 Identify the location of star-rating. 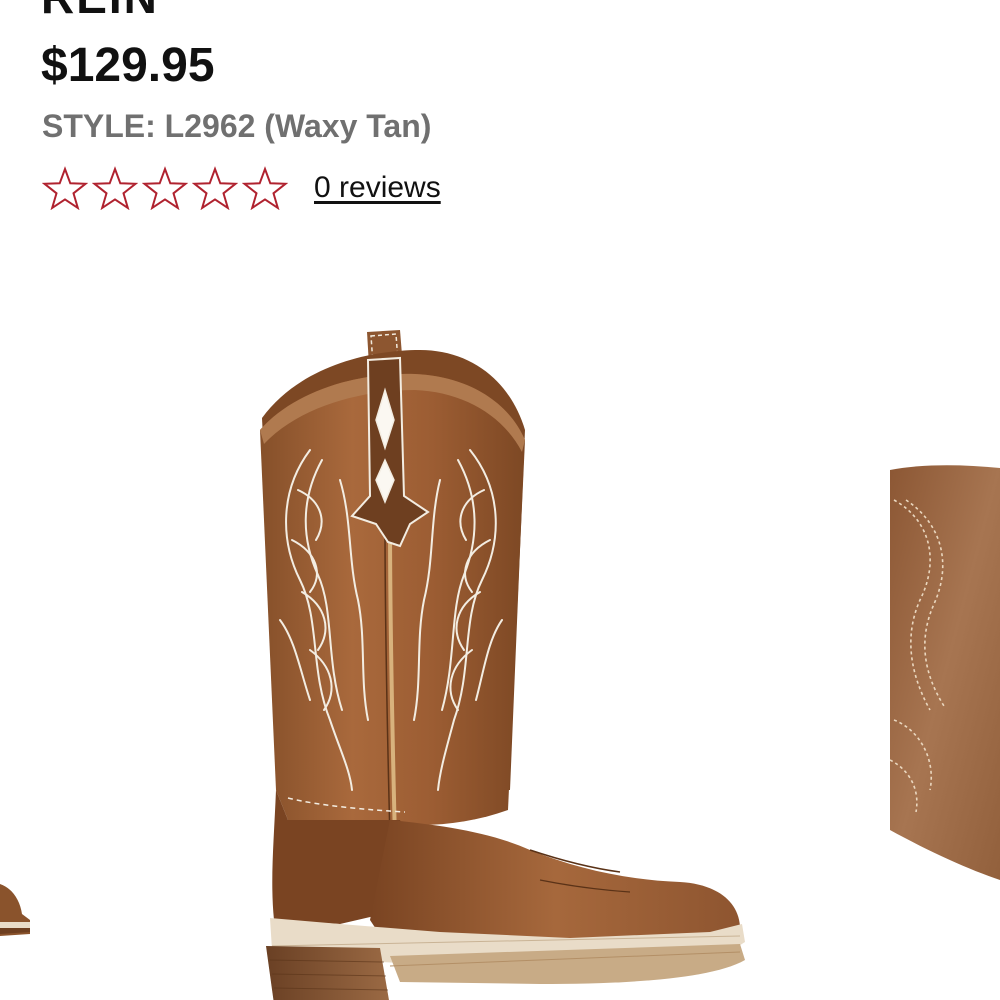
(165, 188).